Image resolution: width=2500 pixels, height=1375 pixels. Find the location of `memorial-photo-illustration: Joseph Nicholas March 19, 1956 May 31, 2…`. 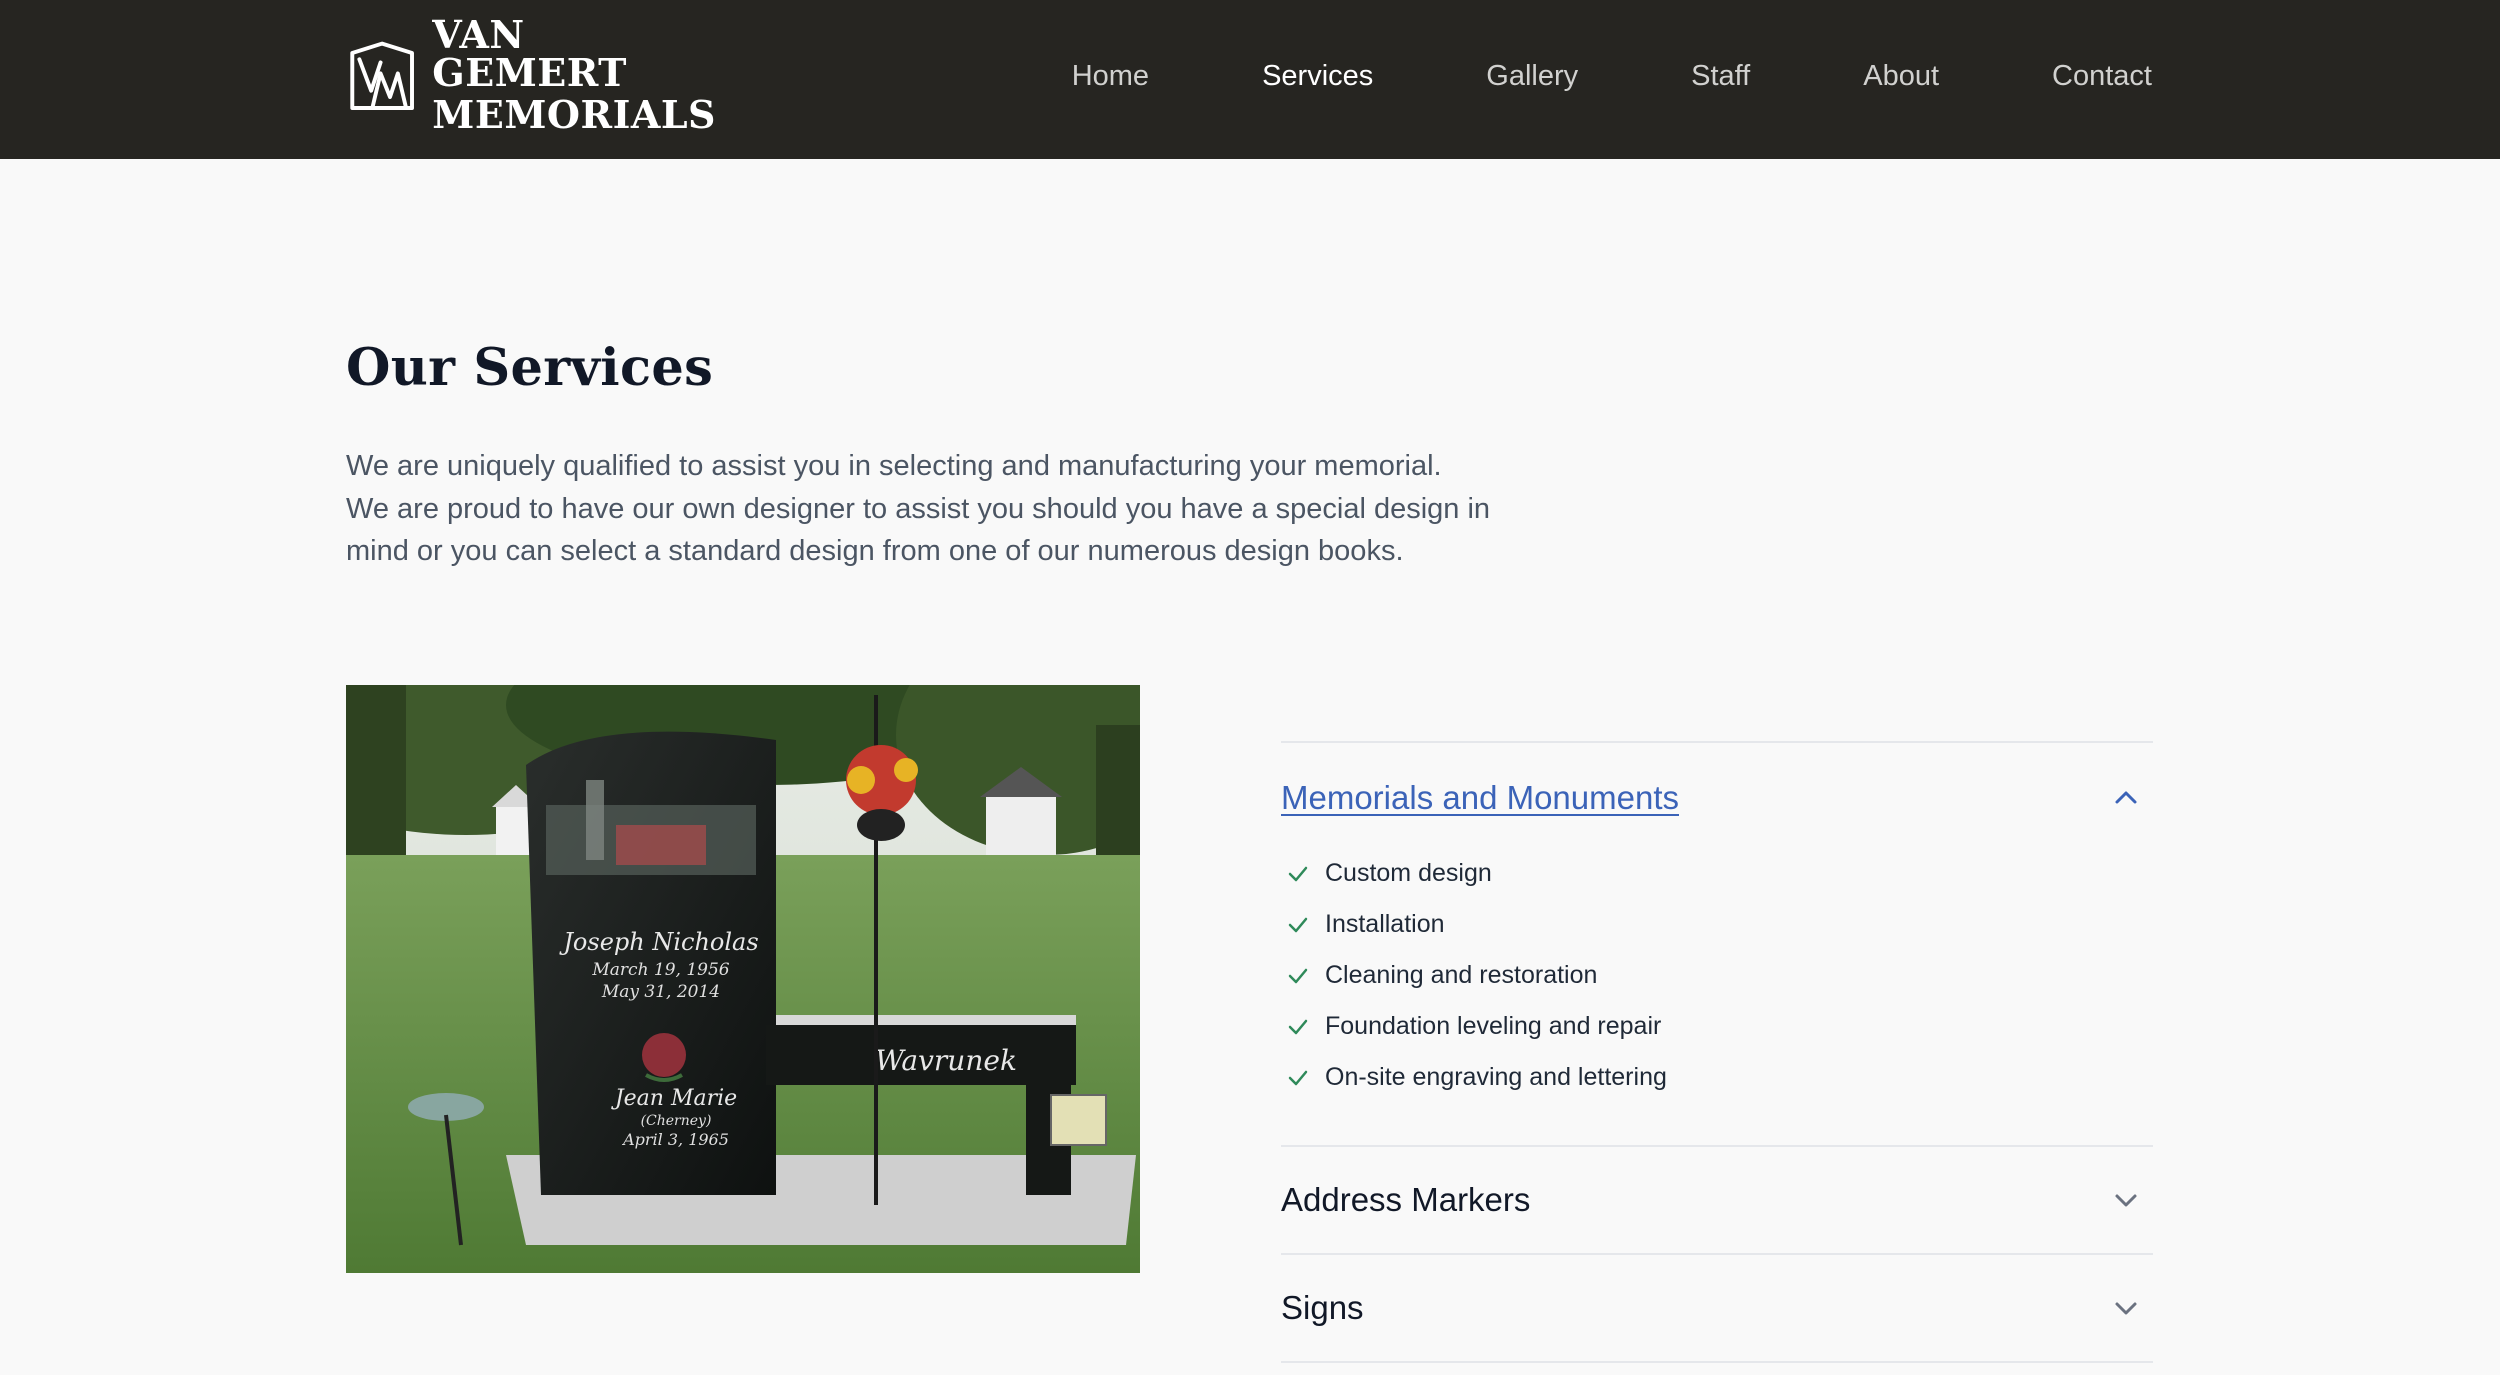

memorial-photo-illustration: Joseph Nicholas March 19, 1956 May 31, 2… is located at coordinates (743, 979).